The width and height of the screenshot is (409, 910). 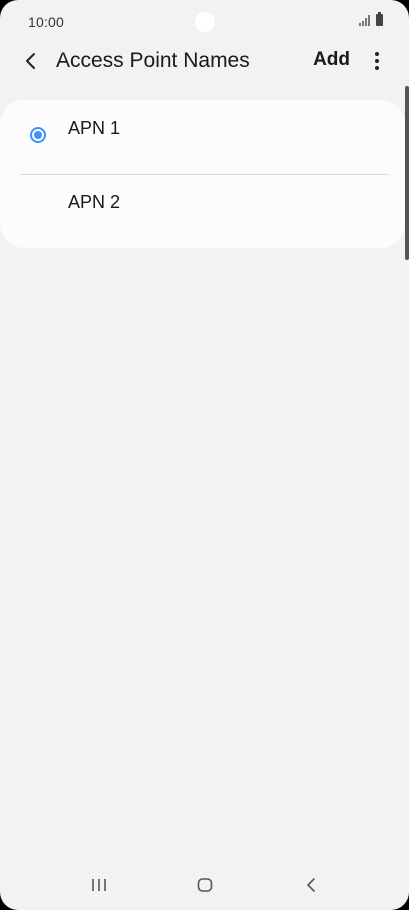 I want to click on home-button, so click(x=205, y=885).